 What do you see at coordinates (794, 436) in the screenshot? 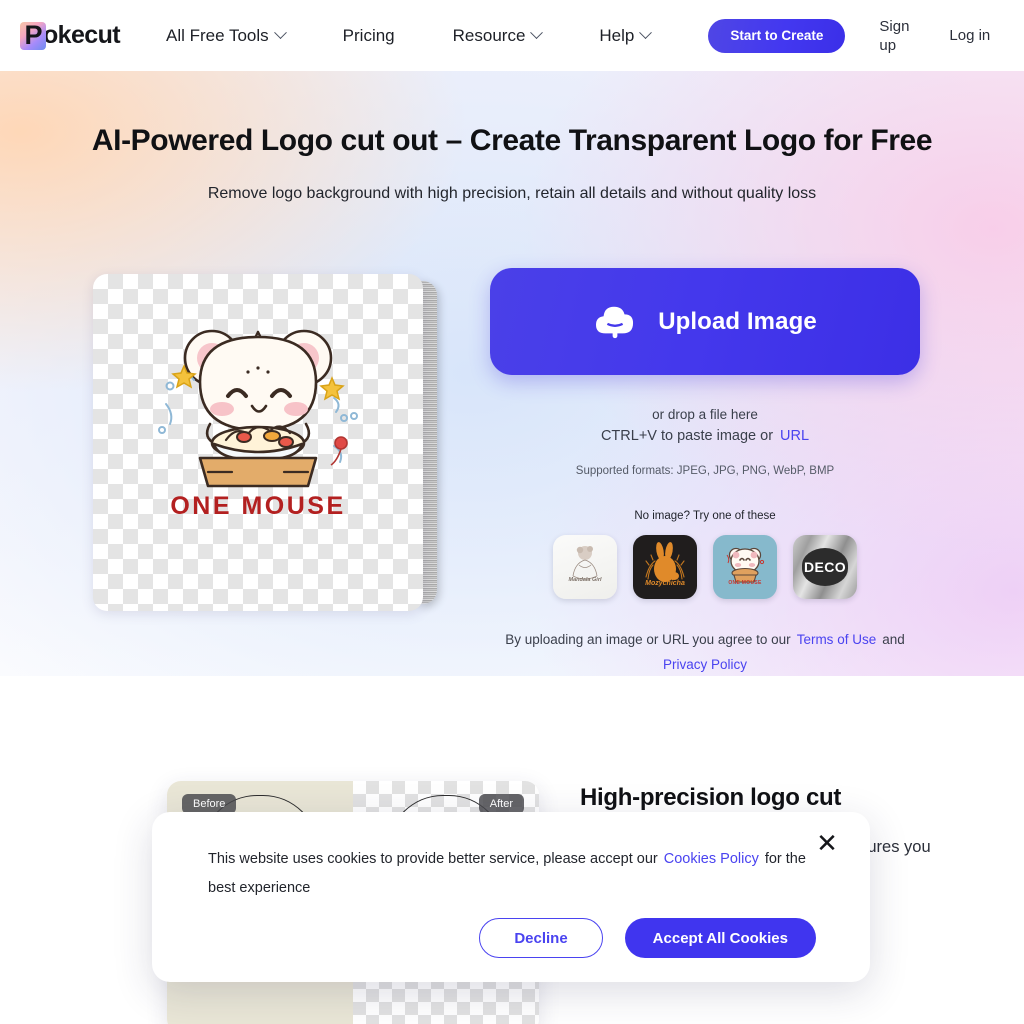
I see `url-link: URL` at bounding box center [794, 436].